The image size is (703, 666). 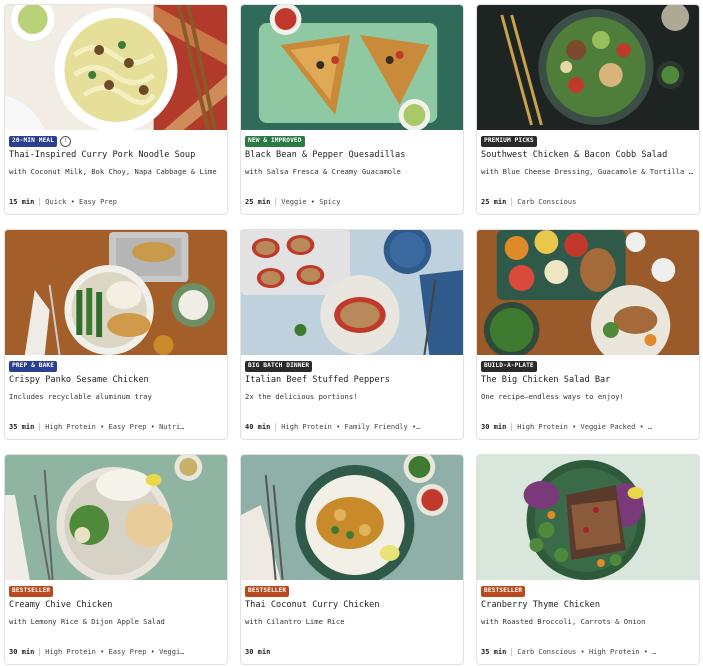 I want to click on recipe-subtitle: with Roasted Broccoli, Carrots & Onion, so click(x=563, y=621).